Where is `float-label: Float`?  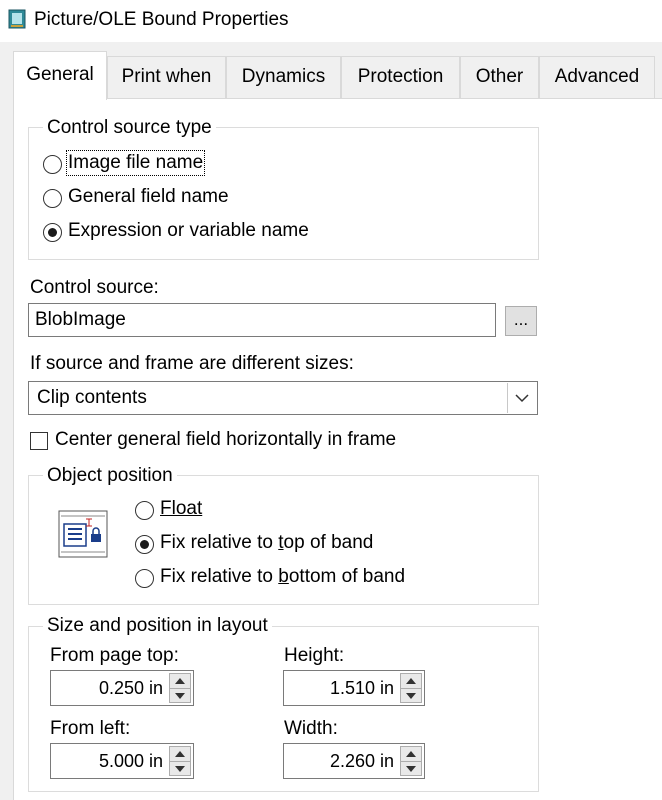
float-label: Float is located at coordinates (181, 509).